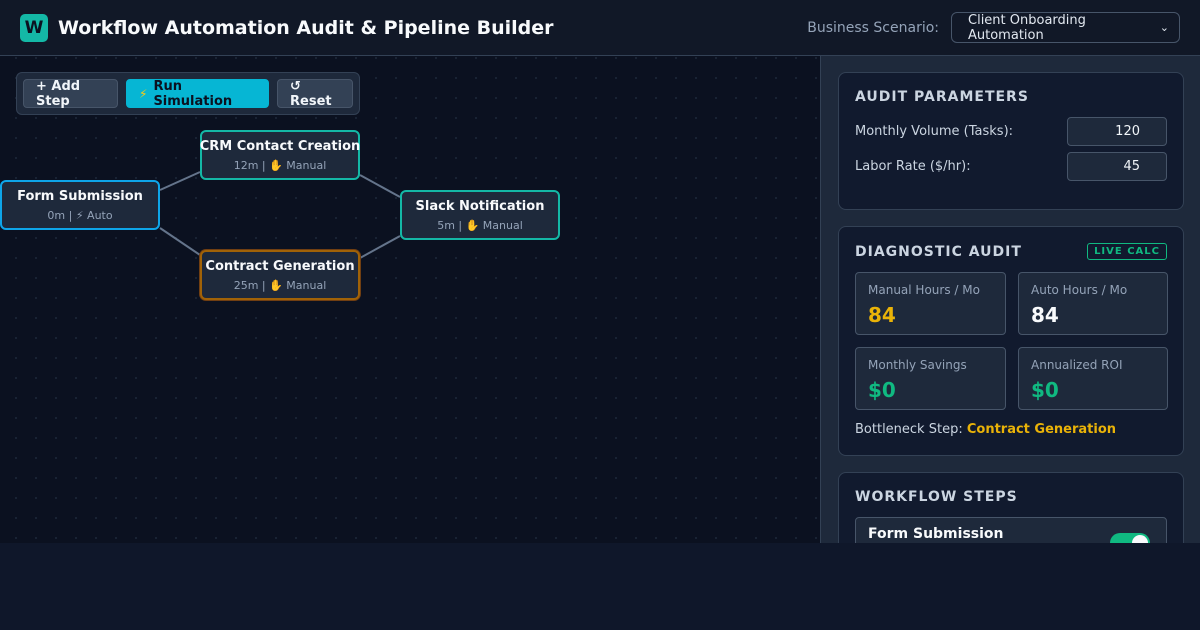 Image resolution: width=1200 pixels, height=630 pixels. I want to click on node-title: Slack Notification, so click(480, 206).